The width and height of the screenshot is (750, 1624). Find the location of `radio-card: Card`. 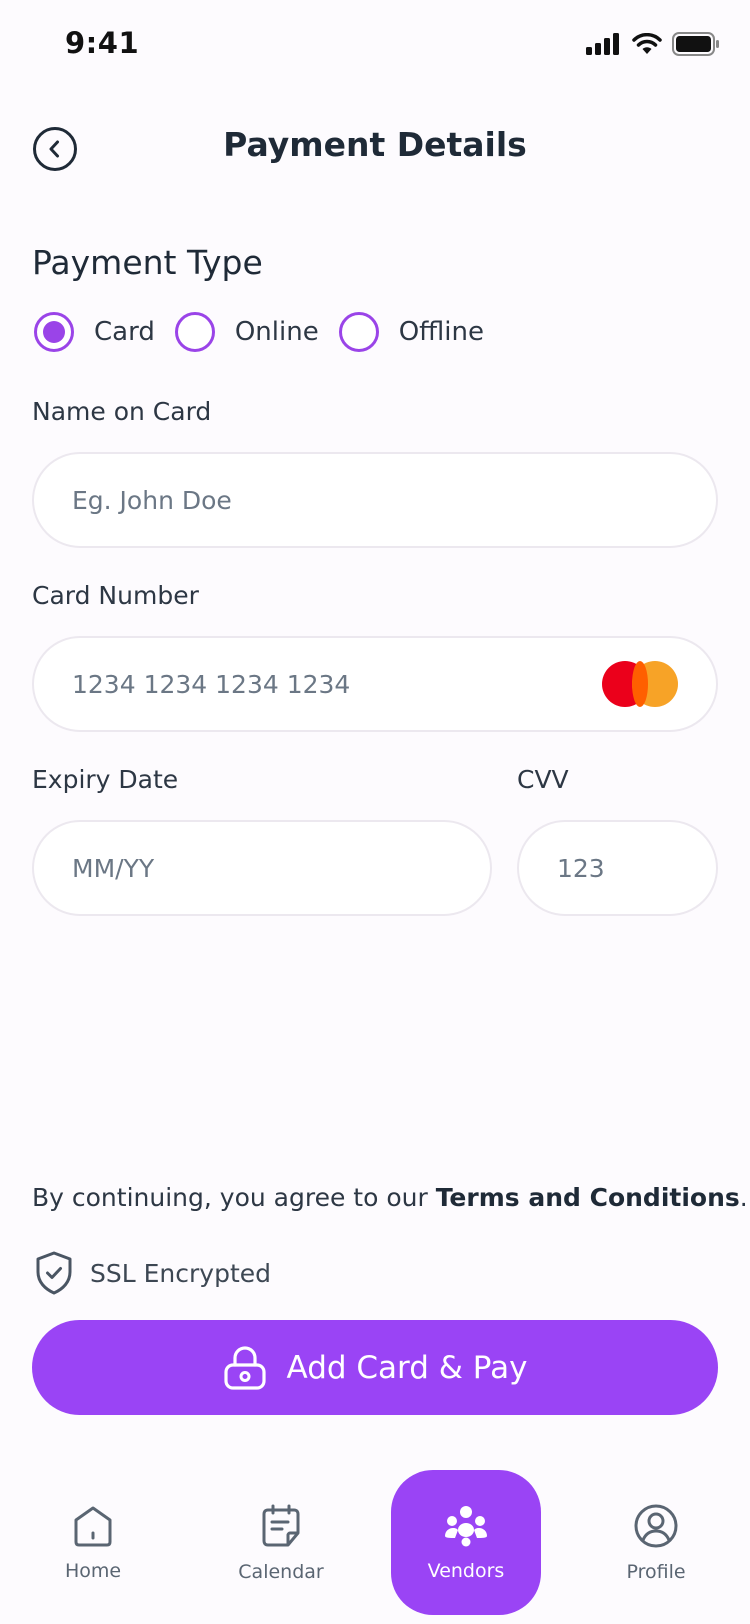

radio-card: Card is located at coordinates (94, 332).